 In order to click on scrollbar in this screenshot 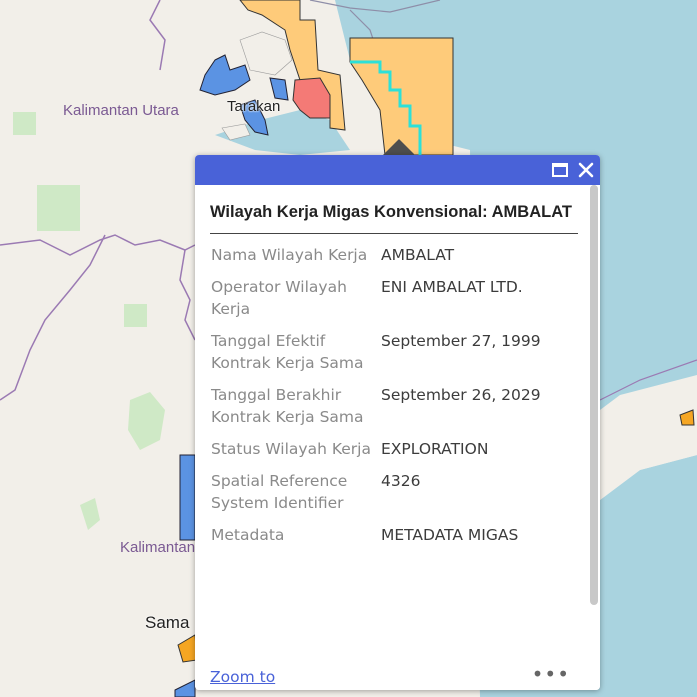, I will do `click(594, 422)`.